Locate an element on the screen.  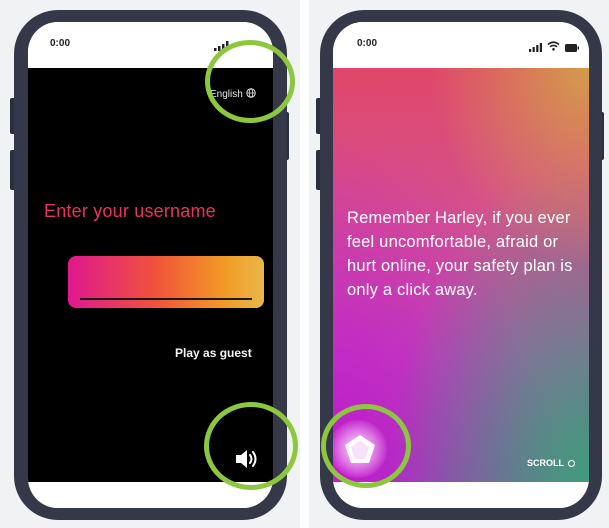
username-input is located at coordinates (166, 282).